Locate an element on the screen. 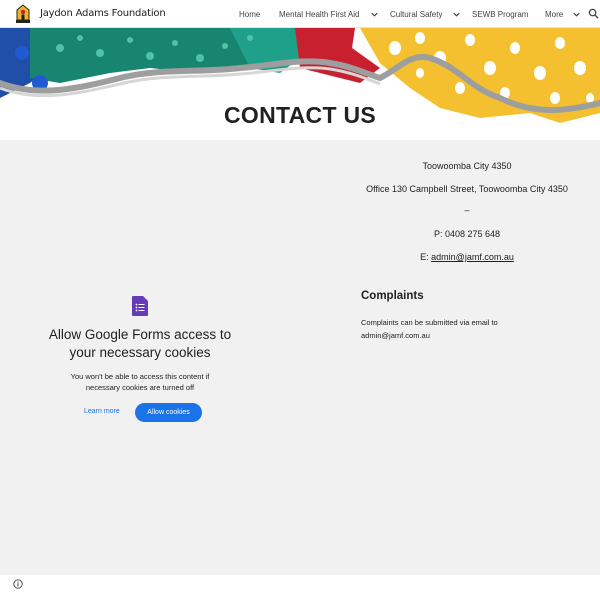 The image size is (600, 600). contact-phone: P: 0408 275 648 is located at coordinates (467, 234).